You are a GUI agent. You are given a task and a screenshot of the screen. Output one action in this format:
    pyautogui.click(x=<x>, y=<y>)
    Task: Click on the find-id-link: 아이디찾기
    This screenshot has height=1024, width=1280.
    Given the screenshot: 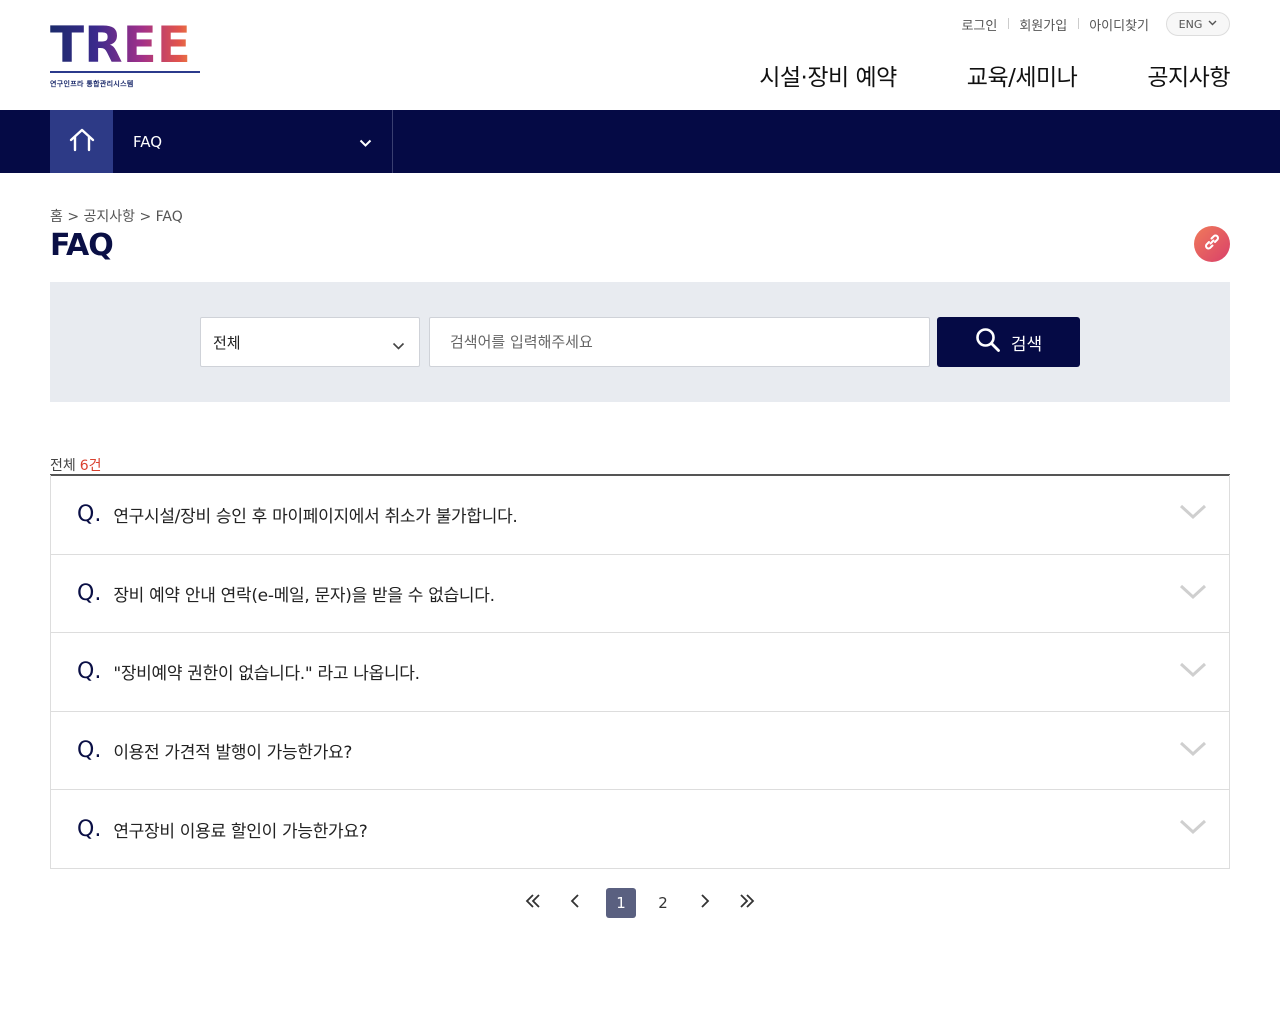 What is the action you would take?
    pyautogui.click(x=1119, y=24)
    